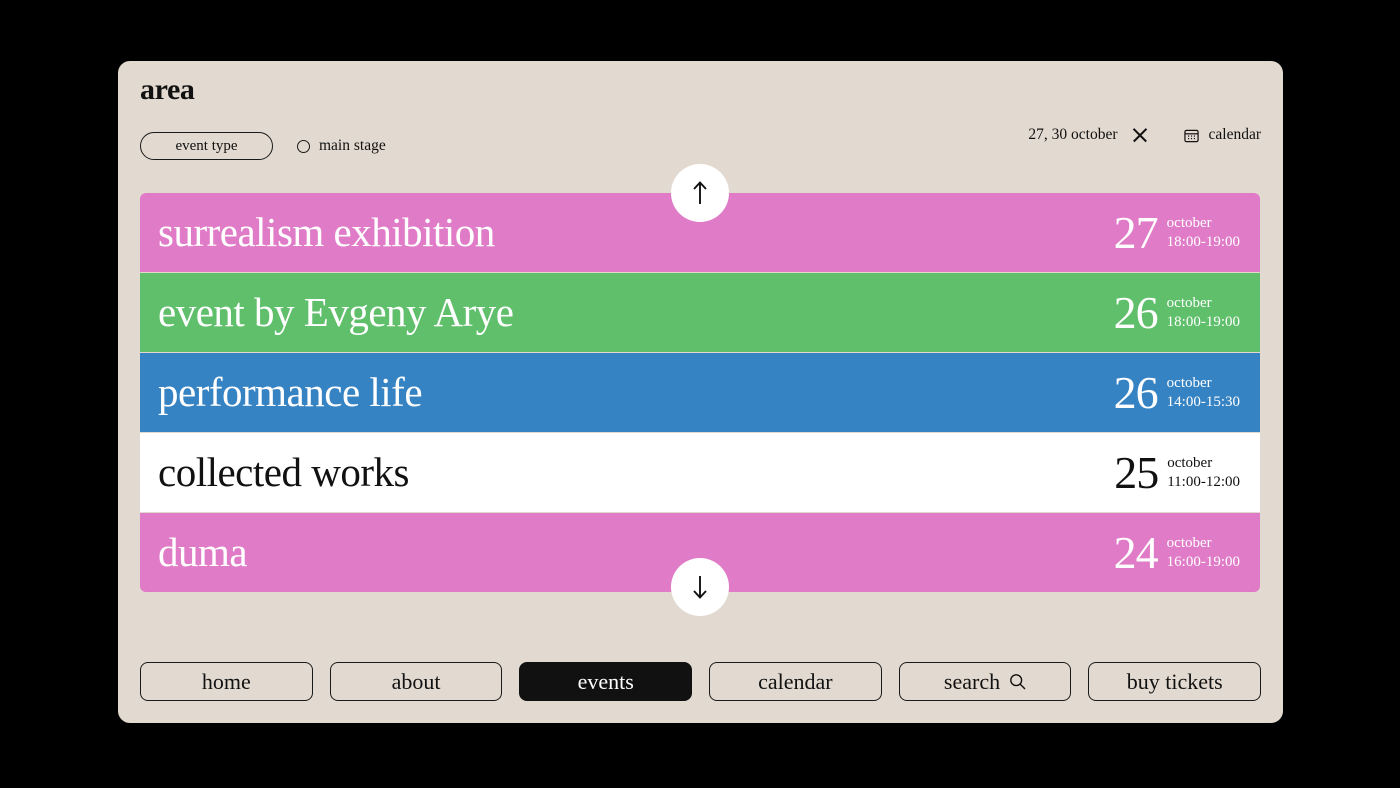 Image resolution: width=1400 pixels, height=788 pixels. What do you see at coordinates (167, 90) in the screenshot?
I see `brand-logo: area` at bounding box center [167, 90].